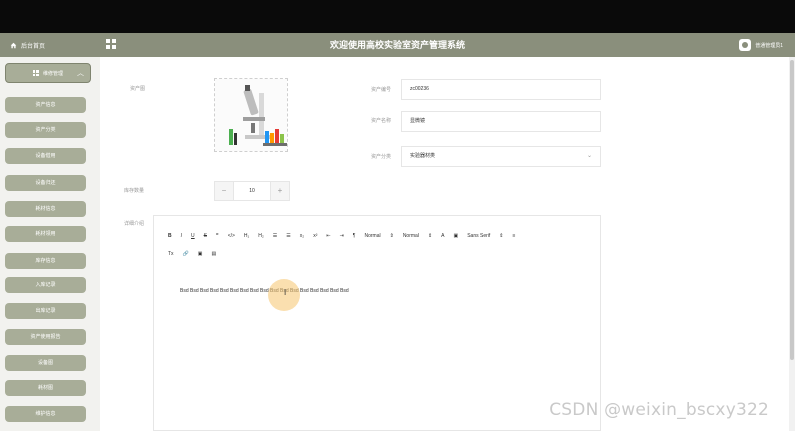 Image resolution: width=795 pixels, height=431 pixels. Describe the element at coordinates (45, 209) in the screenshot. I see `sidebar-item-consumable-info: 耗材信息` at that location.